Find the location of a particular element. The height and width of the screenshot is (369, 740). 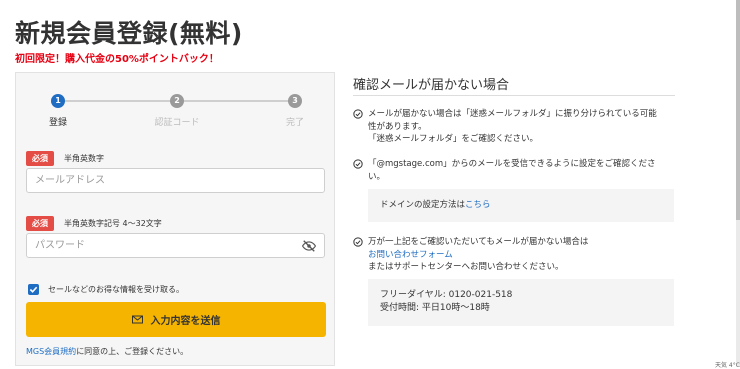

mail-icon is located at coordinates (137, 319).